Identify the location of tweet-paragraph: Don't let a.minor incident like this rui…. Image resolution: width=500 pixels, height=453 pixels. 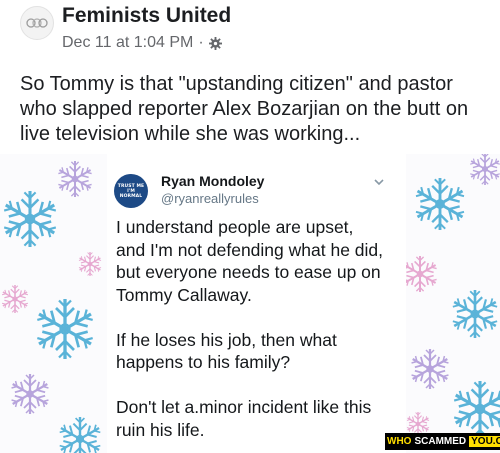
(258, 418).